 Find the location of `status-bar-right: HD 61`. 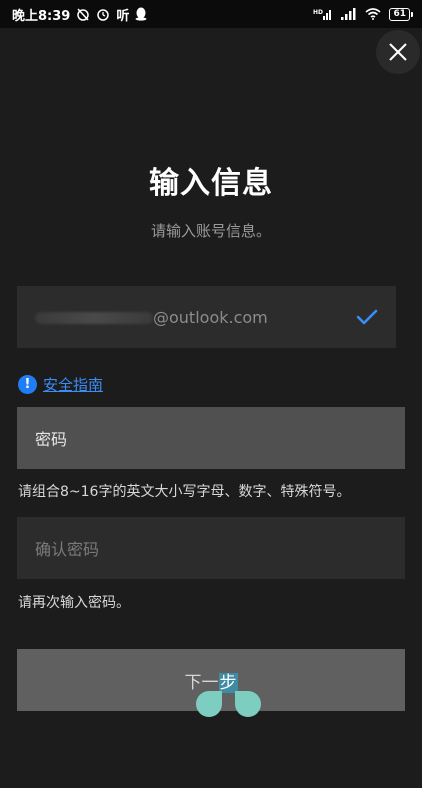

status-bar-right: HD 61 is located at coordinates (363, 14).